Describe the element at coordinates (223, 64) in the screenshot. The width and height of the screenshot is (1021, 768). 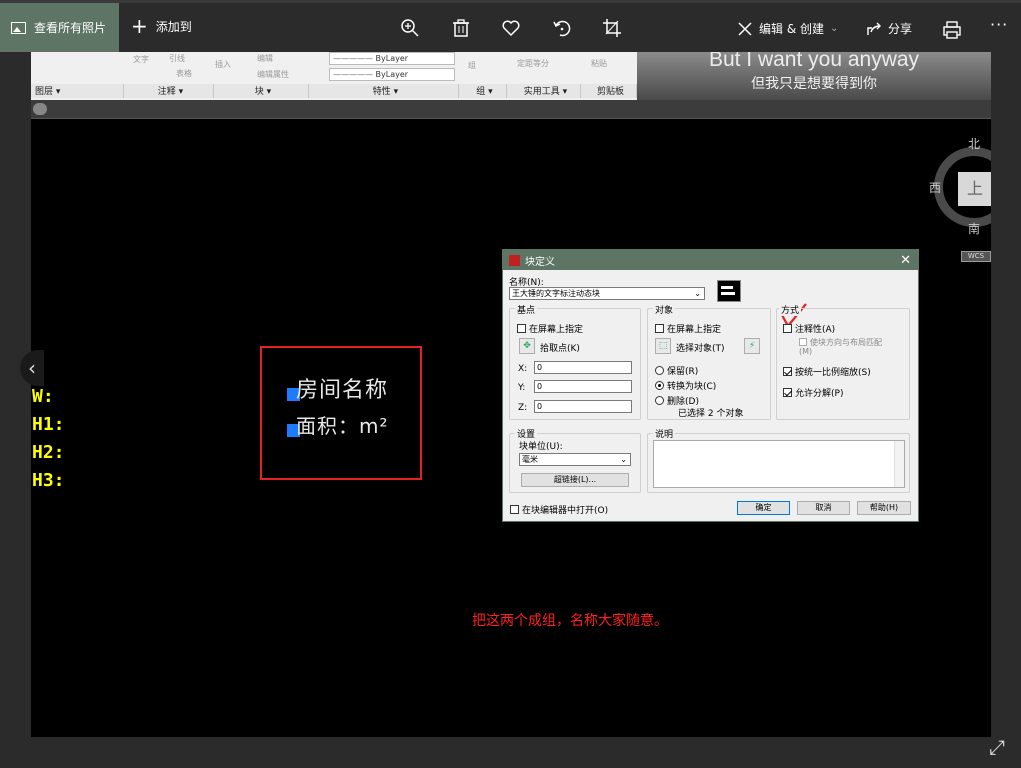
I see `ribbon-insert-tool: 插入` at that location.